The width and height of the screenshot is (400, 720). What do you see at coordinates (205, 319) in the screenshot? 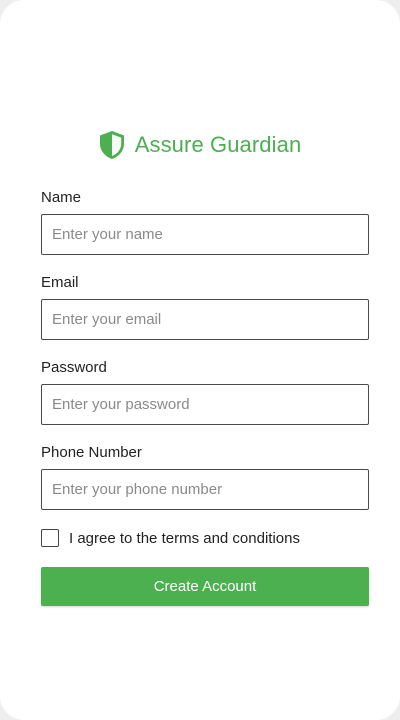
I see `email-input` at bounding box center [205, 319].